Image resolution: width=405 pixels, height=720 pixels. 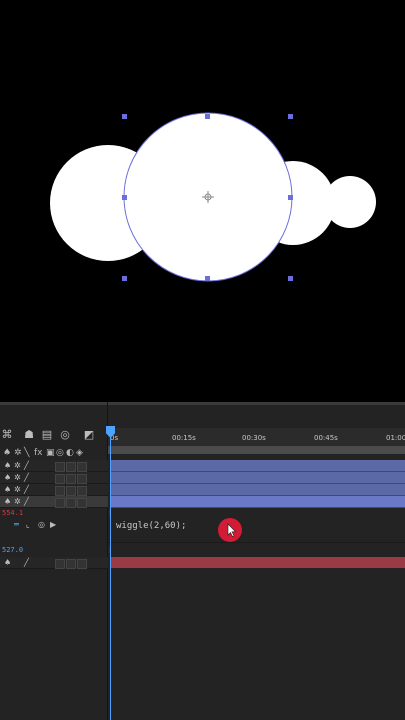 What do you see at coordinates (258, 502) in the screenshot?
I see `layer-duration-bar-selected` at bounding box center [258, 502].